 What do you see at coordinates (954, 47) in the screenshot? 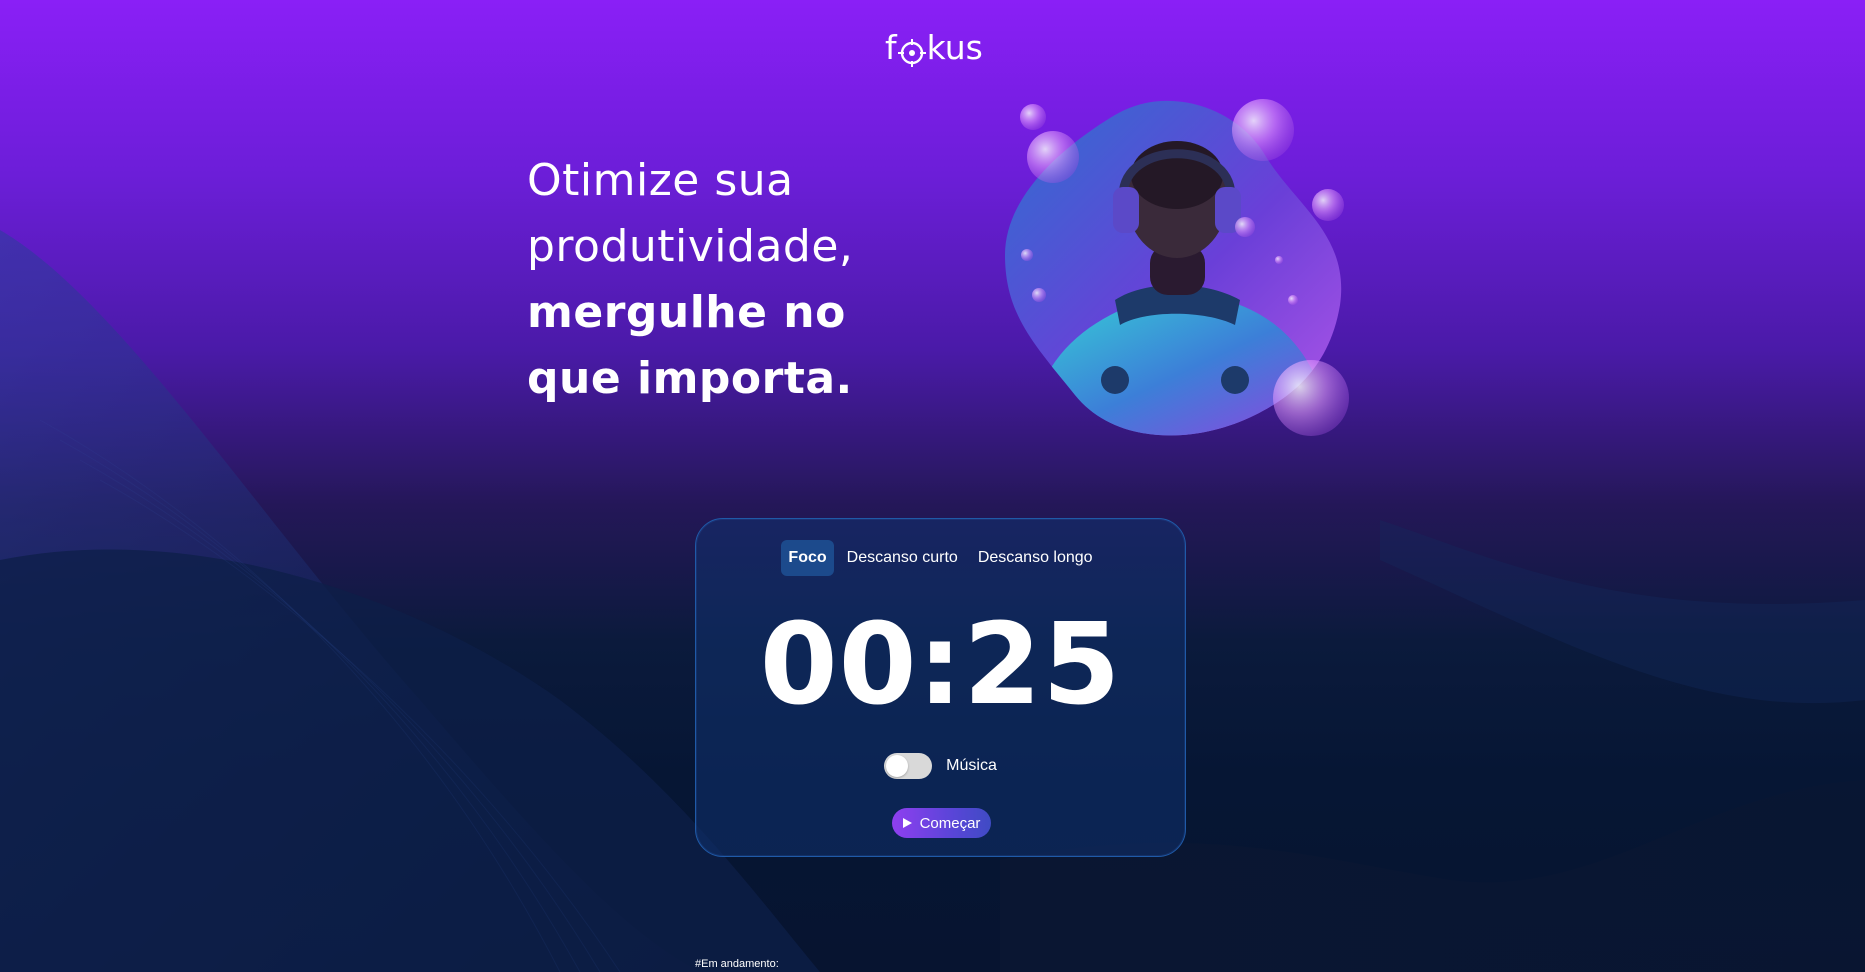
I see `logo-letters: kus` at bounding box center [954, 47].